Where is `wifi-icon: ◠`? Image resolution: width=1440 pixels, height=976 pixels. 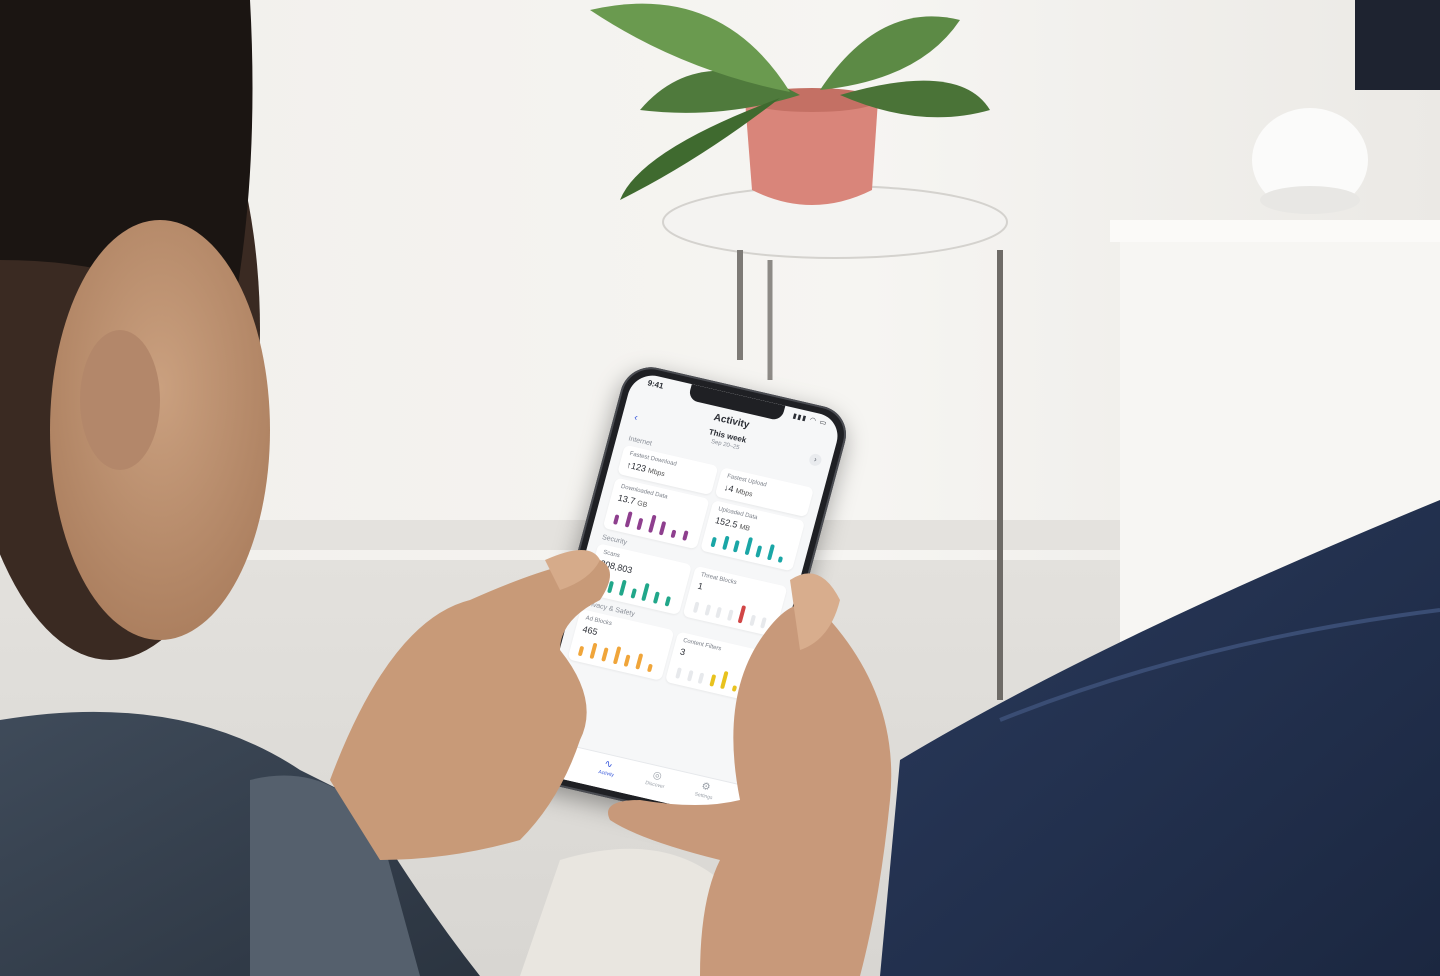 wifi-icon: ◠ is located at coordinates (813, 421).